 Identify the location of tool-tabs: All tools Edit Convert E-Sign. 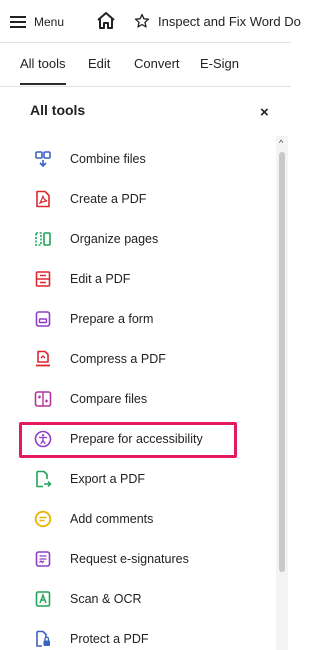
(145, 64).